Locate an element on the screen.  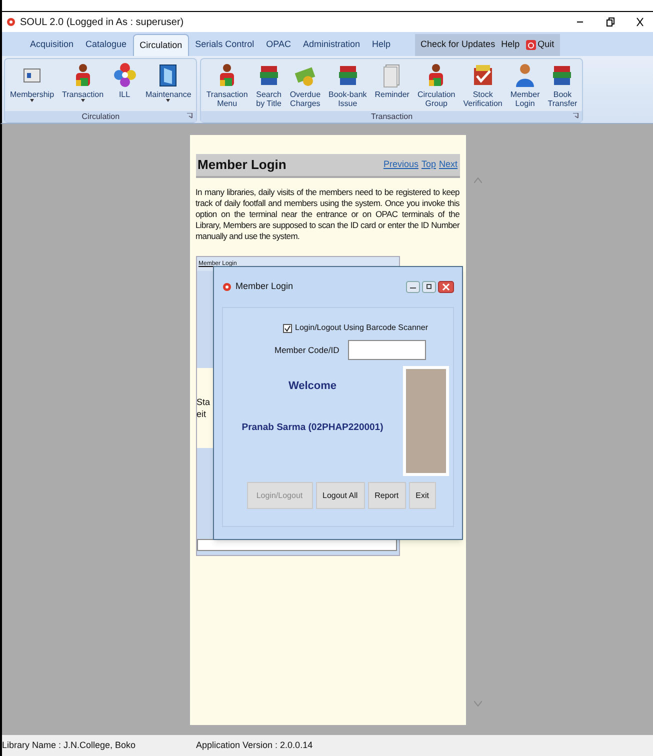
menu-tab: Help is located at coordinates (381, 45).